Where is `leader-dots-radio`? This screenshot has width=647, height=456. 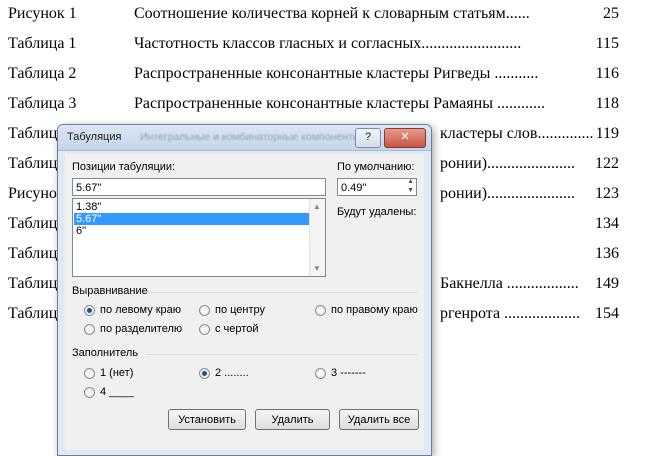 leader-dots-radio is located at coordinates (204, 373).